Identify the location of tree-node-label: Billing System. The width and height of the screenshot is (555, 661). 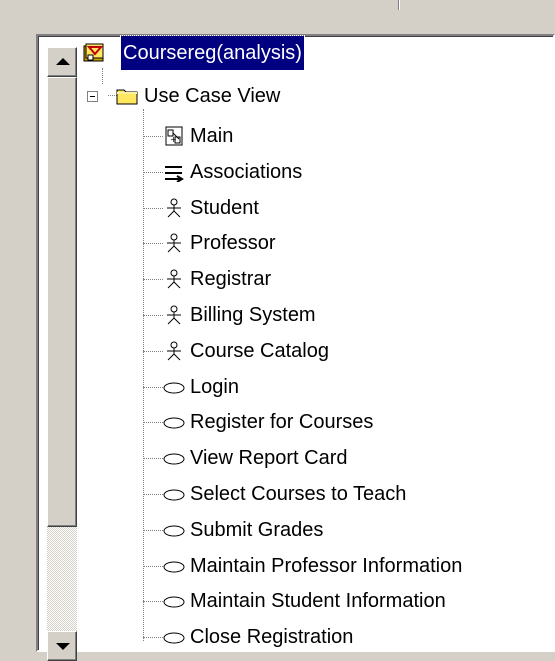
(253, 315).